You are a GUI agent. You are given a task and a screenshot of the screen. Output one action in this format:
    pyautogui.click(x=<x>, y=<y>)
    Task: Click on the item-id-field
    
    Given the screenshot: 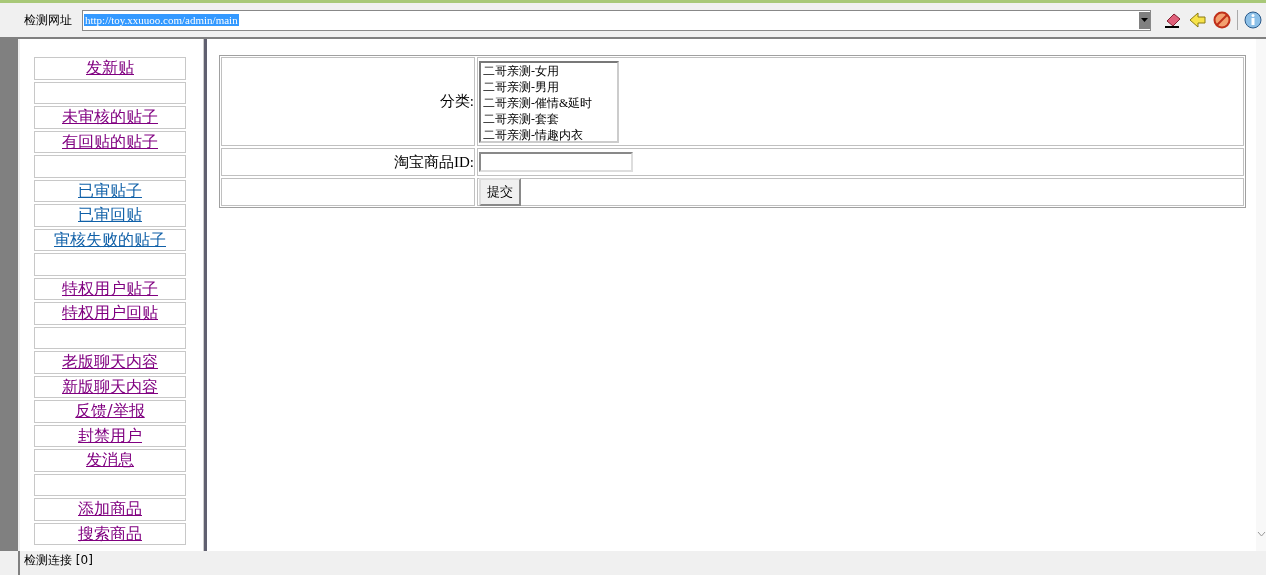 What is the action you would take?
    pyautogui.click(x=556, y=162)
    